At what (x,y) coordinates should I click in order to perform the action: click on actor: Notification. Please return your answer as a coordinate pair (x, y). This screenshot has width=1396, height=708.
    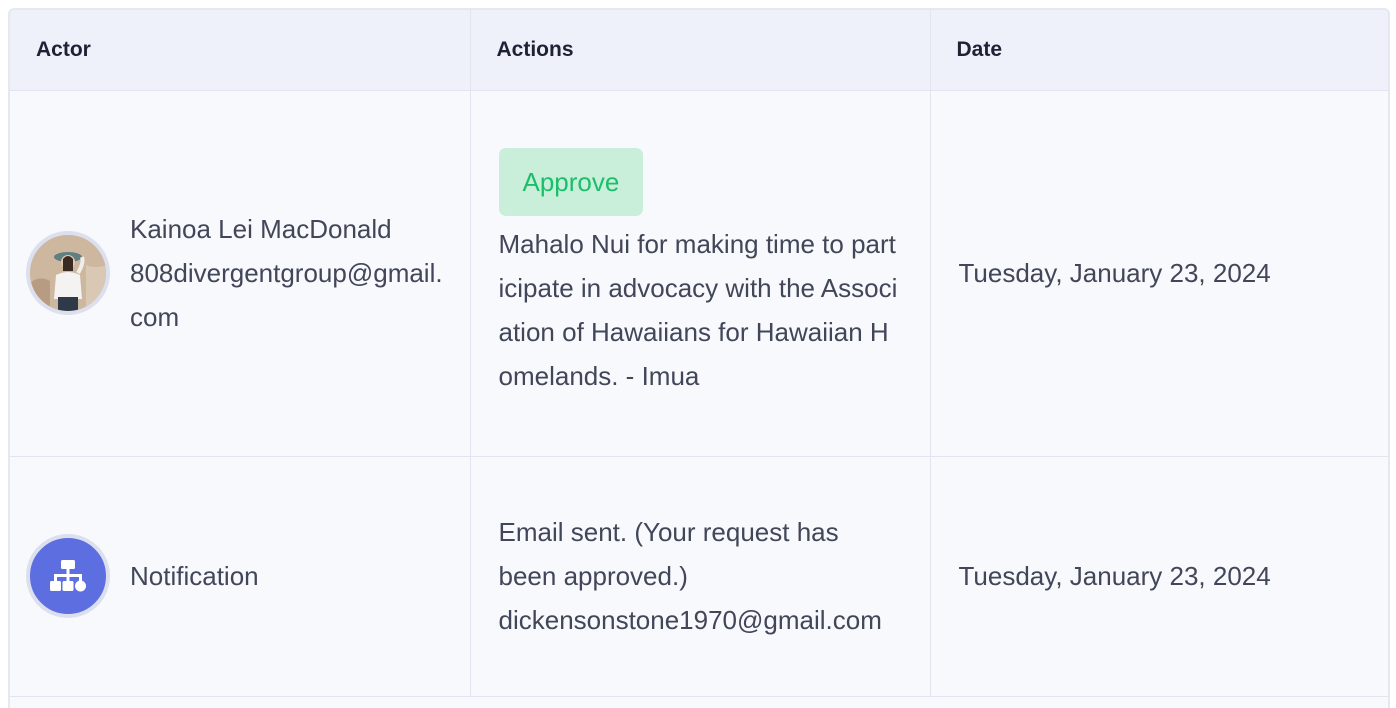
    Looking at the image, I should click on (240, 576).